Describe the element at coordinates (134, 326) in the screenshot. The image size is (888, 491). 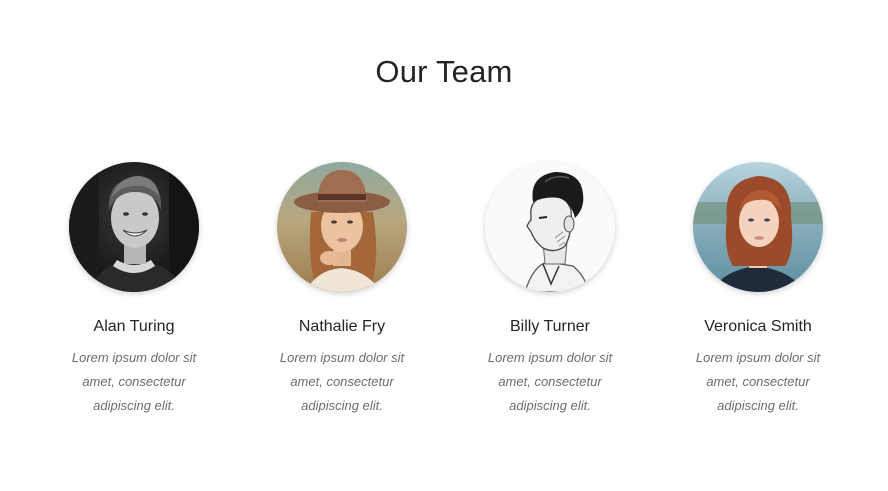
I see `member-name: Alan Turing` at that location.